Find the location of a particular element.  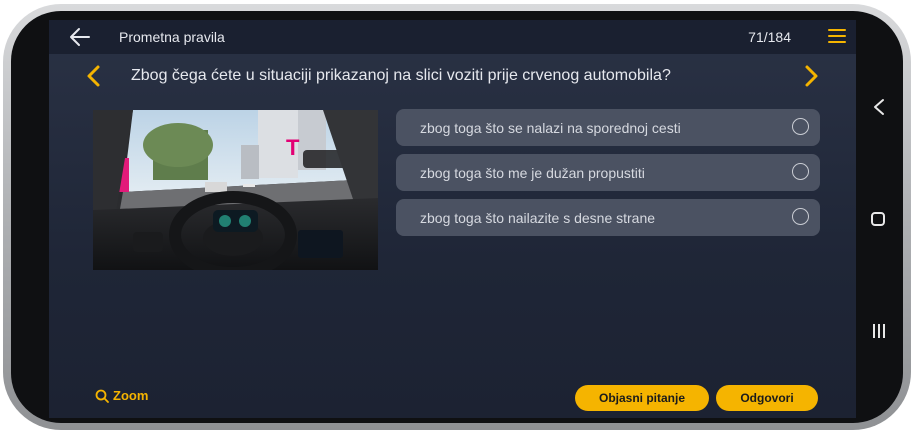

situation-image: T is located at coordinates (235, 190).